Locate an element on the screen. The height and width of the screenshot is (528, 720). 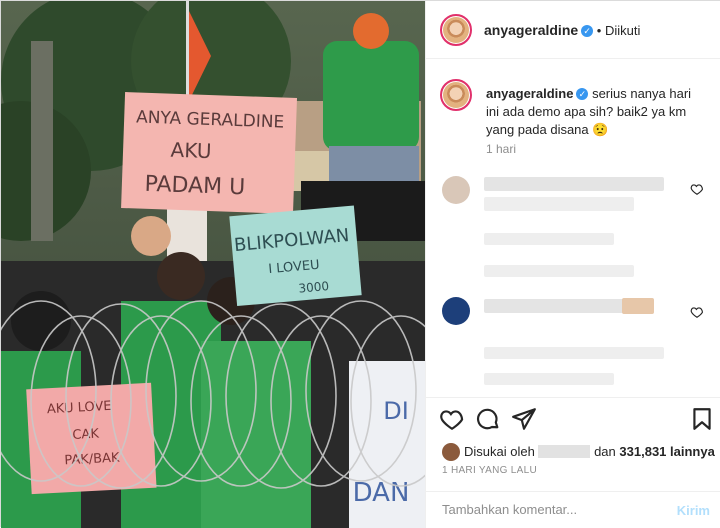
header-author-line: anyageraldine ✓ • Diikuti is located at coordinates (562, 30).